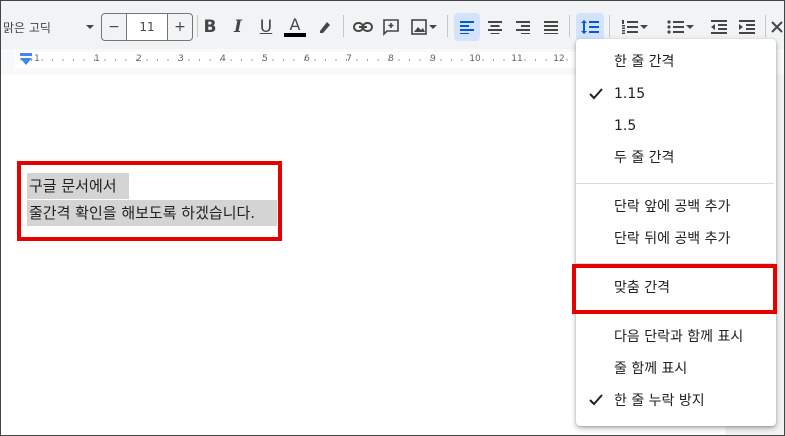 The height and width of the screenshot is (436, 785). What do you see at coordinates (674, 289) in the screenshot?
I see `annotation-box-menu` at bounding box center [674, 289].